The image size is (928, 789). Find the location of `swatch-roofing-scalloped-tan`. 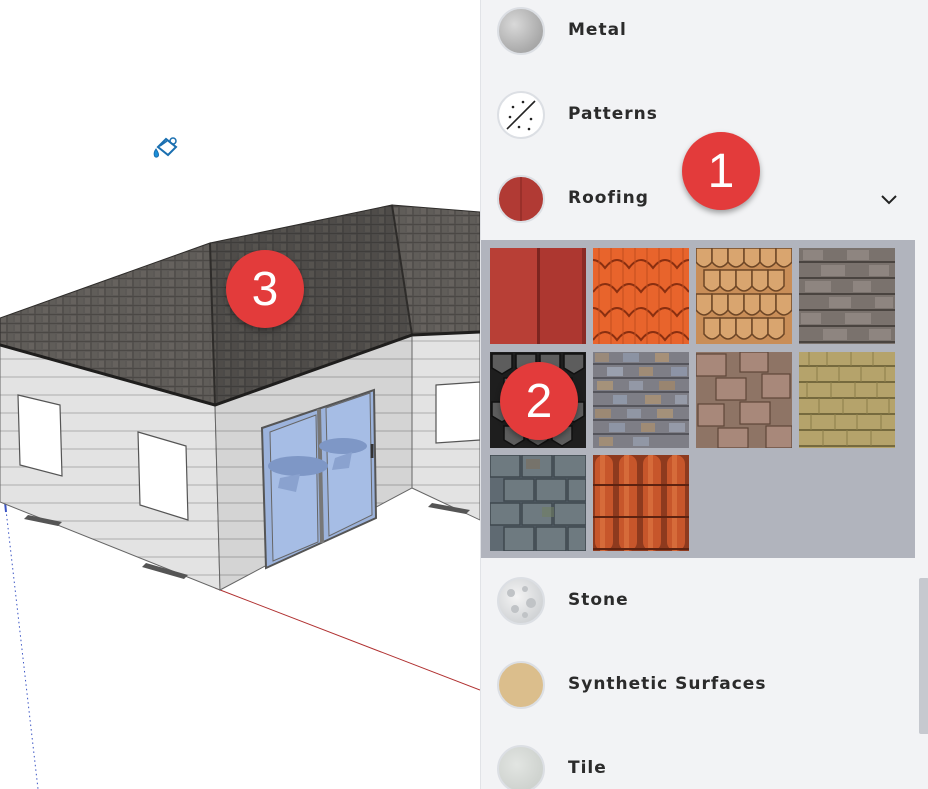

swatch-roofing-scalloped-tan is located at coordinates (744, 296).